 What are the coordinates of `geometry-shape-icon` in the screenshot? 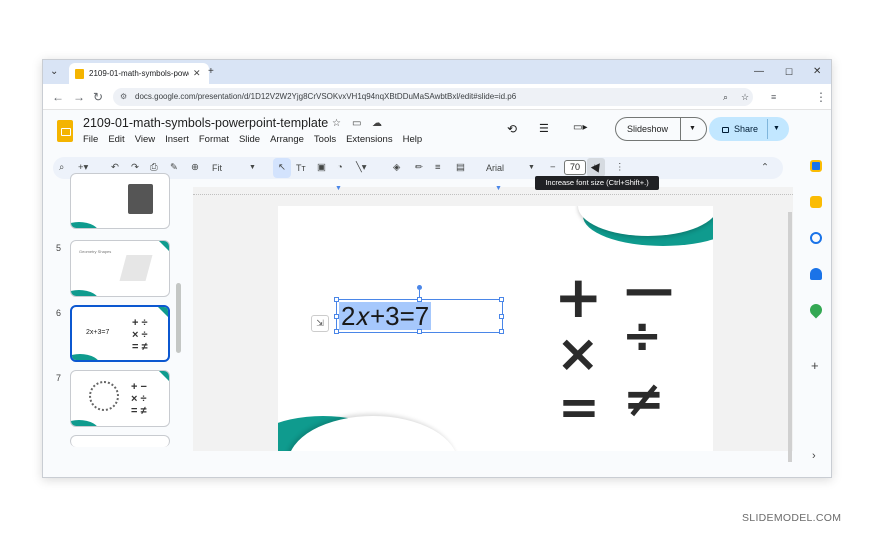 It's located at (136, 268).